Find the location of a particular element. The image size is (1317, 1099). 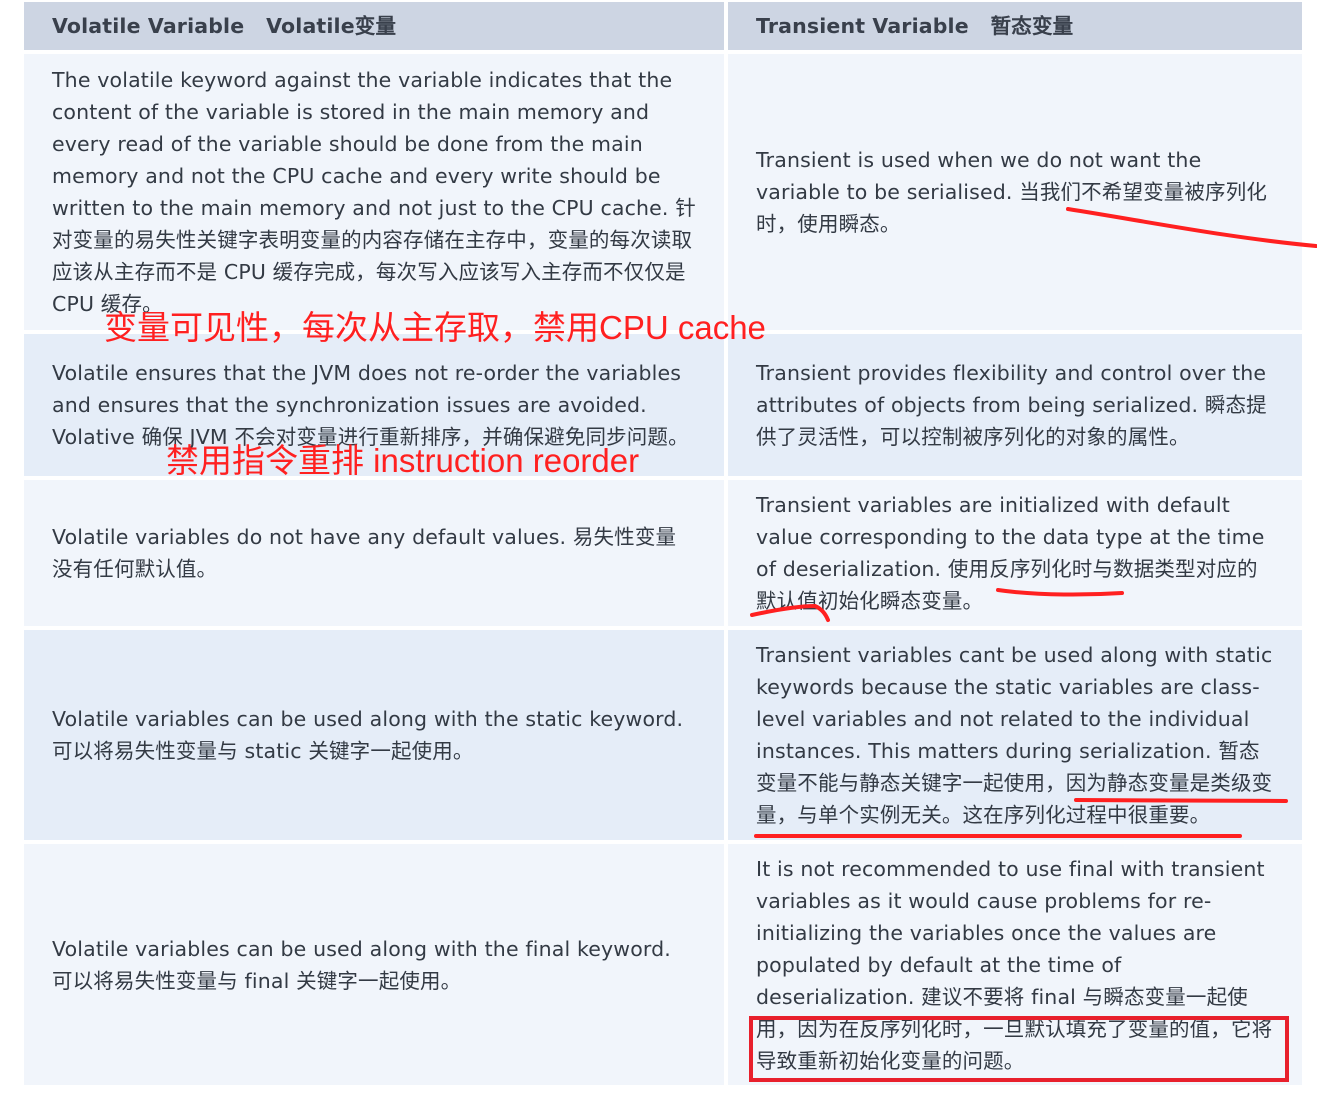

reorder-annotation: 禁用指令重排 instruction reorder is located at coordinates (403, 460).